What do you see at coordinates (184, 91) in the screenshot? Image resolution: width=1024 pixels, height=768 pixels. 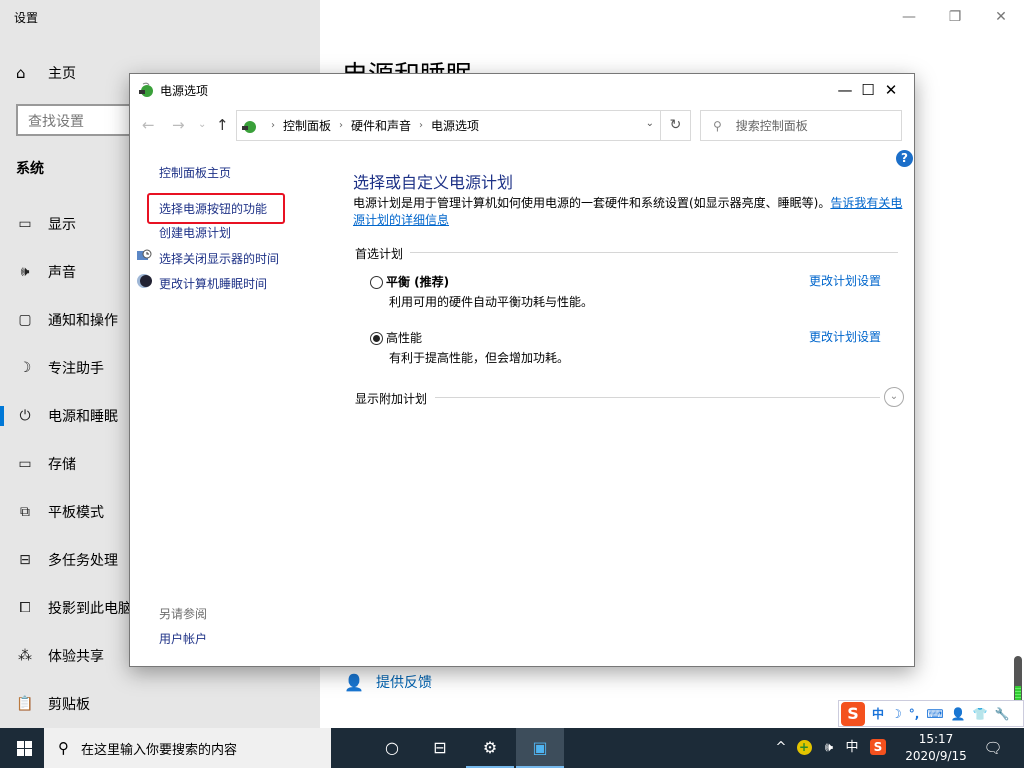 I see `window-title: 电源选项` at bounding box center [184, 91].